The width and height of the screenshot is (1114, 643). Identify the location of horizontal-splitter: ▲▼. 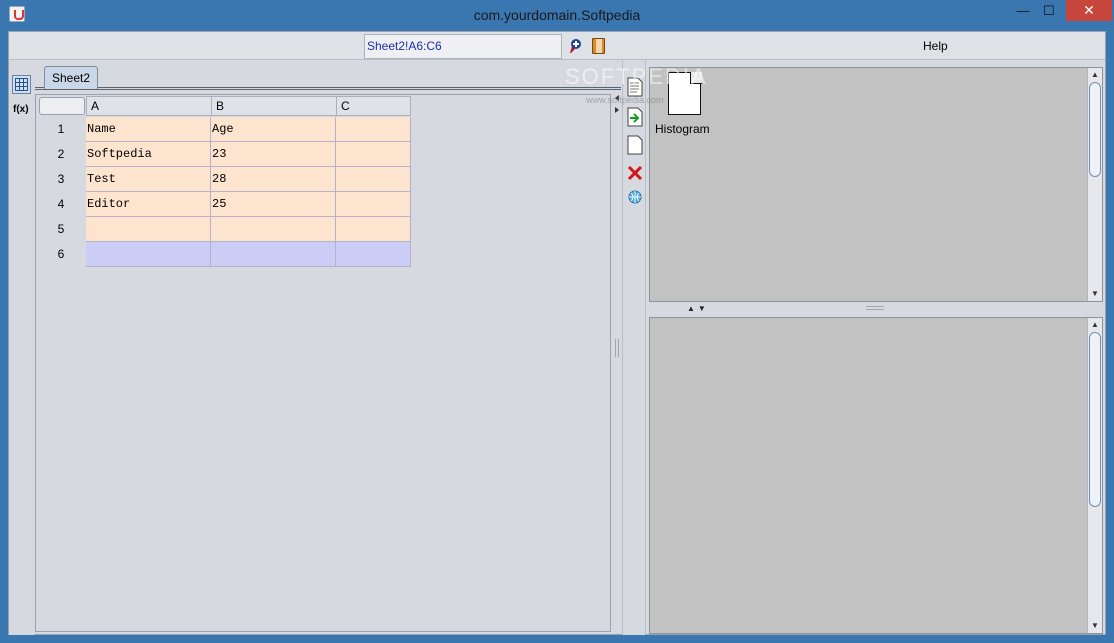
(876, 309).